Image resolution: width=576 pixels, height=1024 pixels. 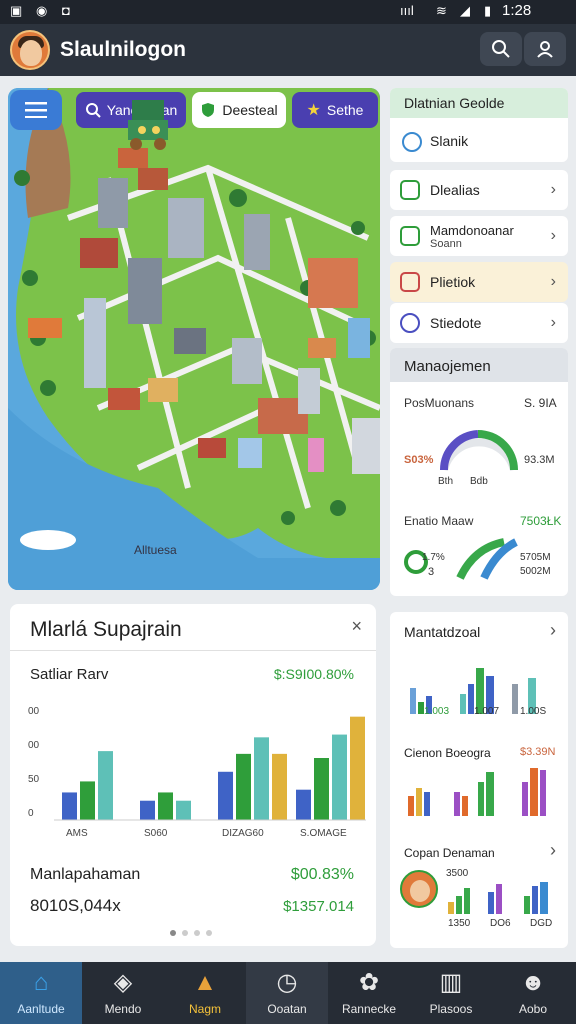 What do you see at coordinates (456, 323) in the screenshot?
I see `row-label: Stiedote` at bounding box center [456, 323].